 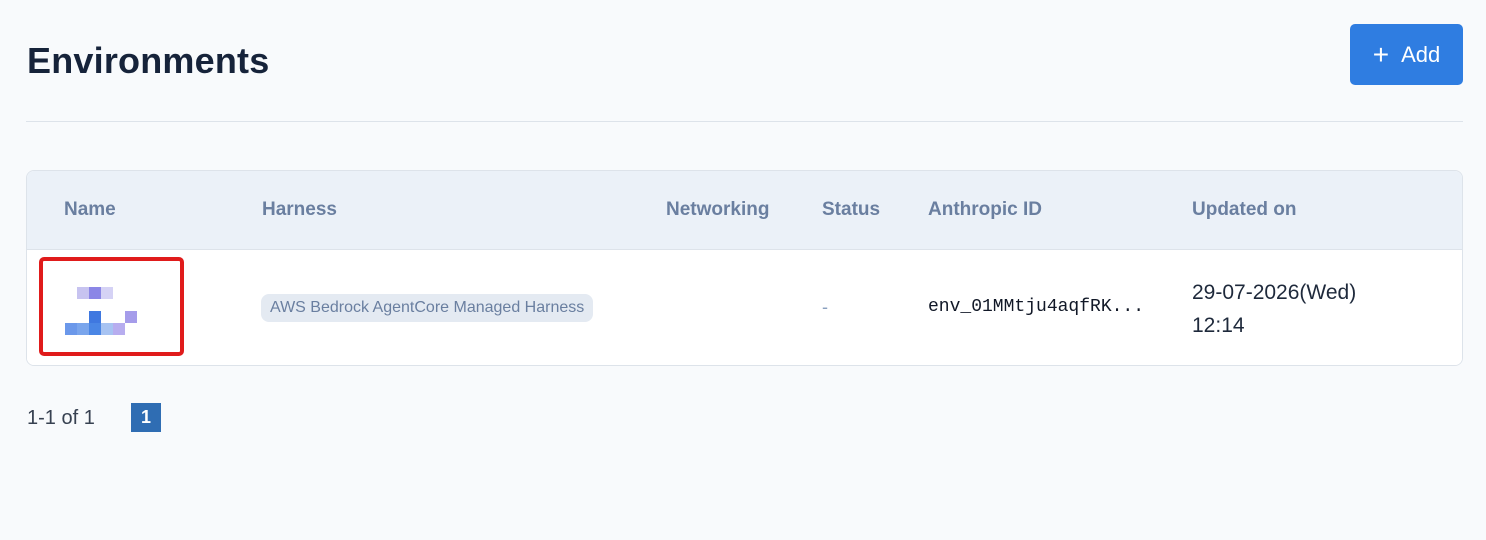 I want to click on updated-on-date: 29-07-2026(Wed), so click(x=1274, y=292).